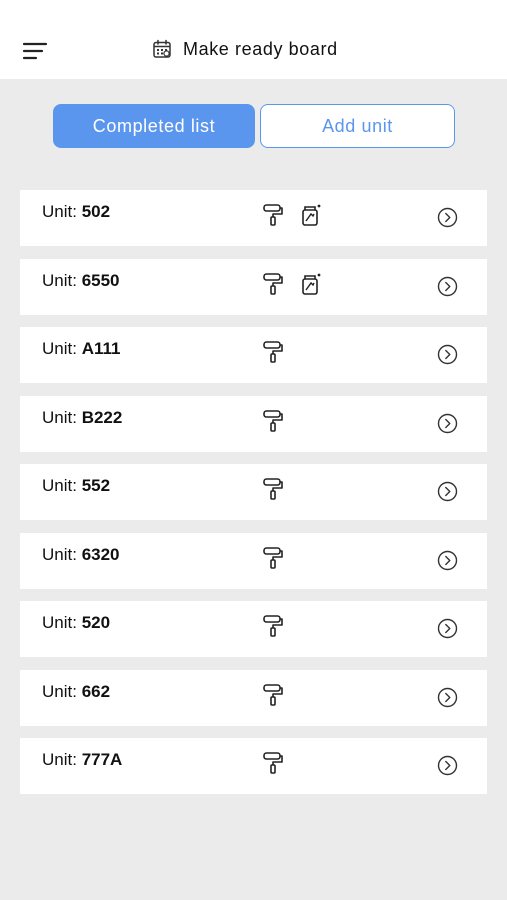  What do you see at coordinates (253, 766) in the screenshot?
I see `unit-row: Unit: 777A` at bounding box center [253, 766].